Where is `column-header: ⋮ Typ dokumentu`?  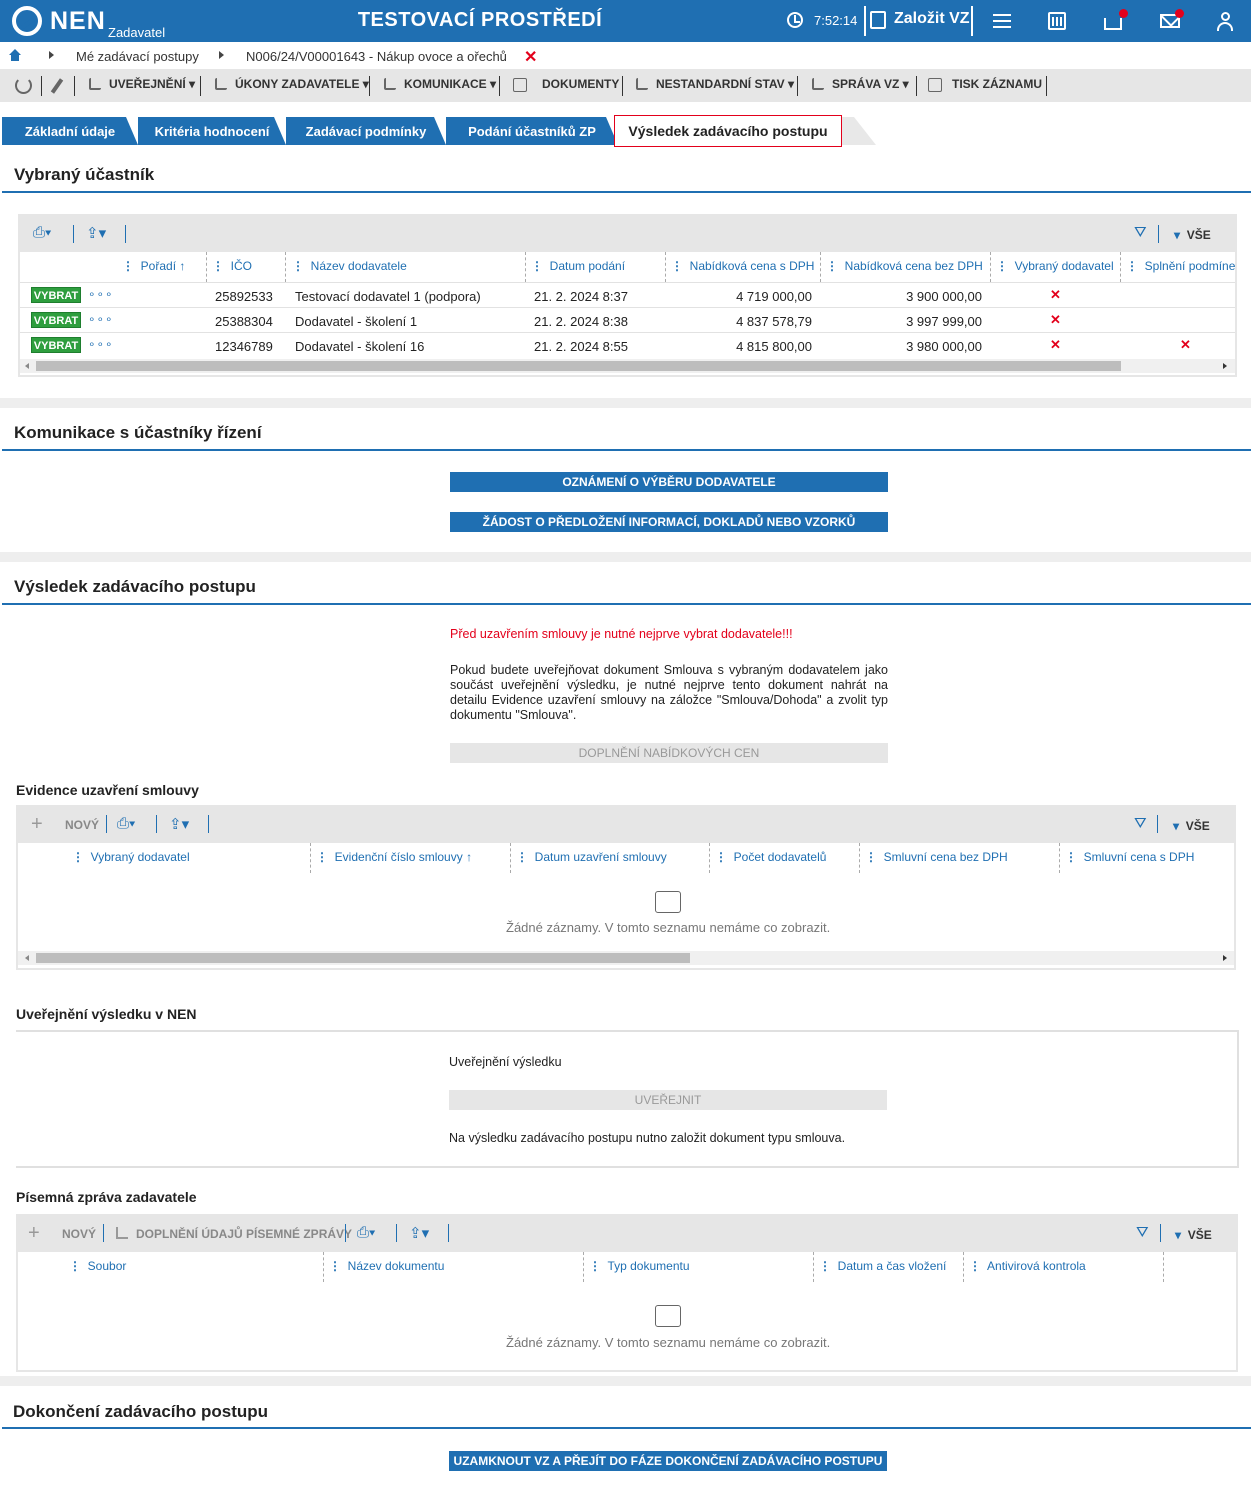 column-header: ⋮ Typ dokumentu is located at coordinates (639, 1266).